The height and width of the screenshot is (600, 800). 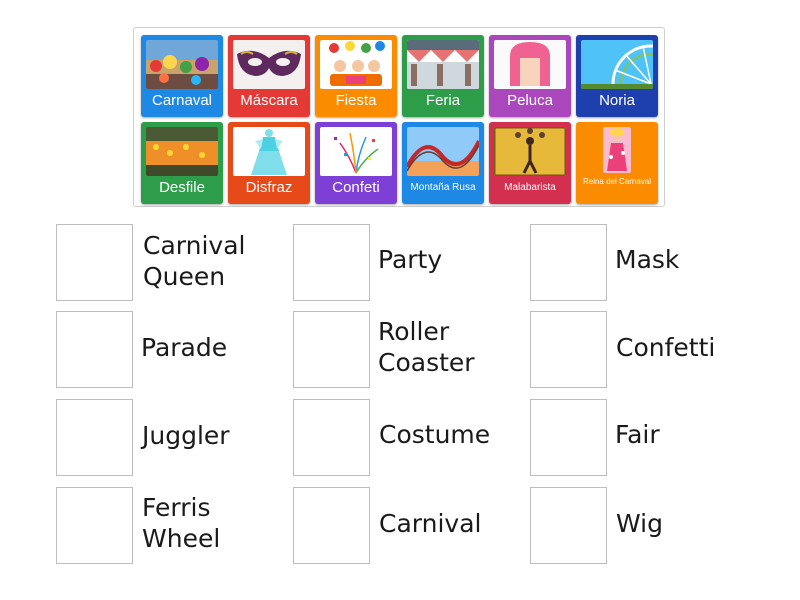 I want to click on card-fiesta: Fiesta, so click(x=356, y=76).